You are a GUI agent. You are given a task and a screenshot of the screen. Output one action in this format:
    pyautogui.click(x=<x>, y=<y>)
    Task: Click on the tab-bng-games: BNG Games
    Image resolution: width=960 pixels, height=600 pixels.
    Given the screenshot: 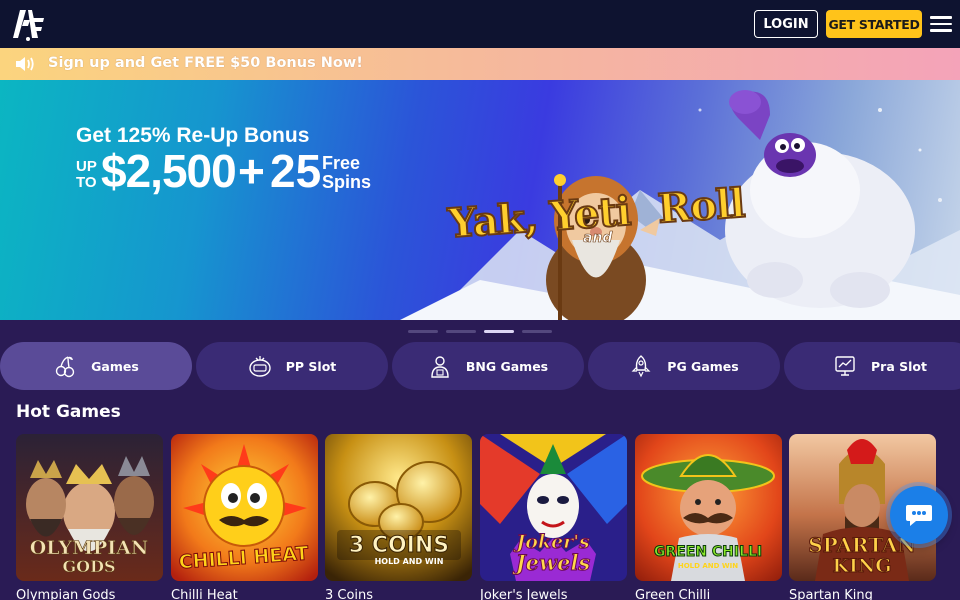 What is the action you would take?
    pyautogui.click(x=488, y=366)
    